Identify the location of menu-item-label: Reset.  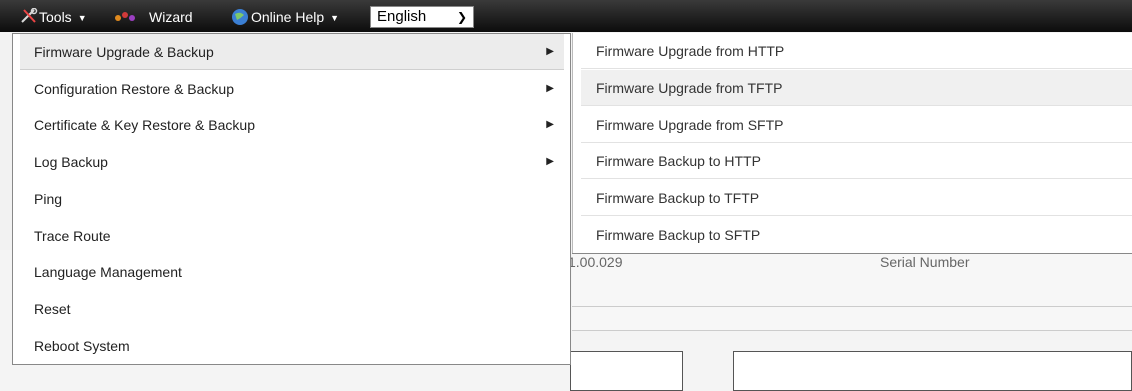
(52, 309).